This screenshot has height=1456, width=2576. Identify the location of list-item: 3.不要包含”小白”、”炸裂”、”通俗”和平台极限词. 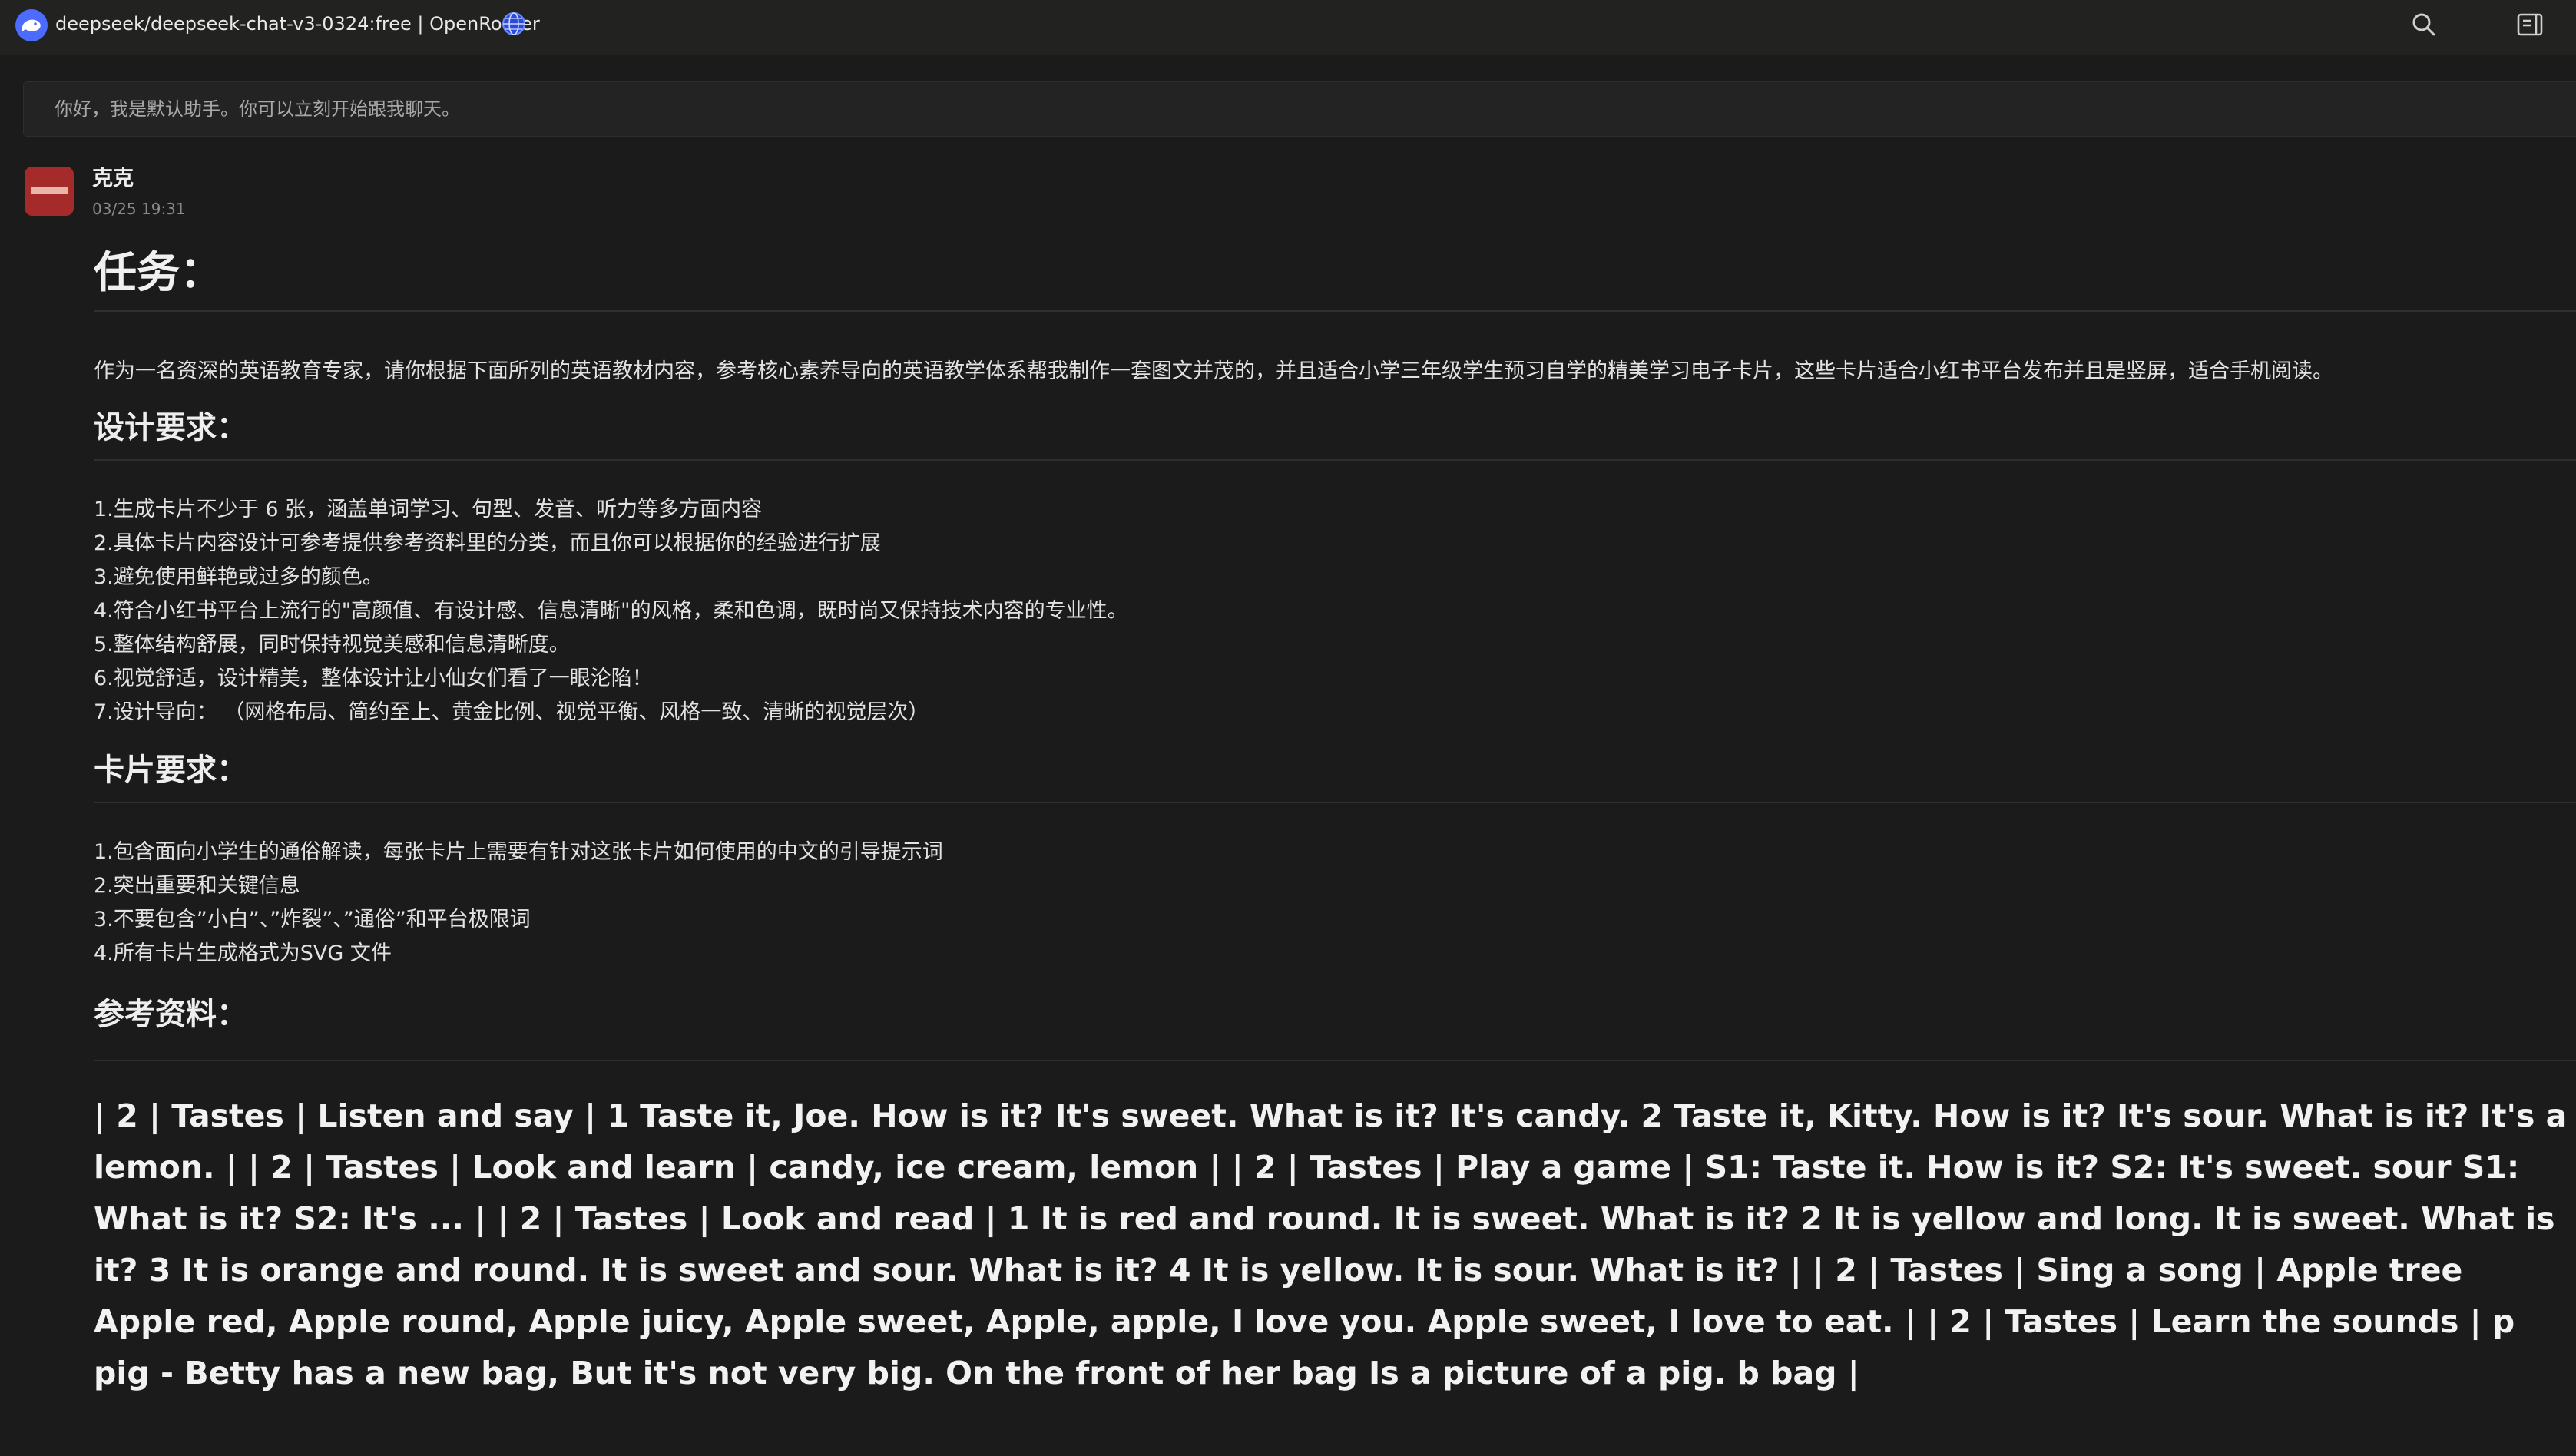
(312, 920).